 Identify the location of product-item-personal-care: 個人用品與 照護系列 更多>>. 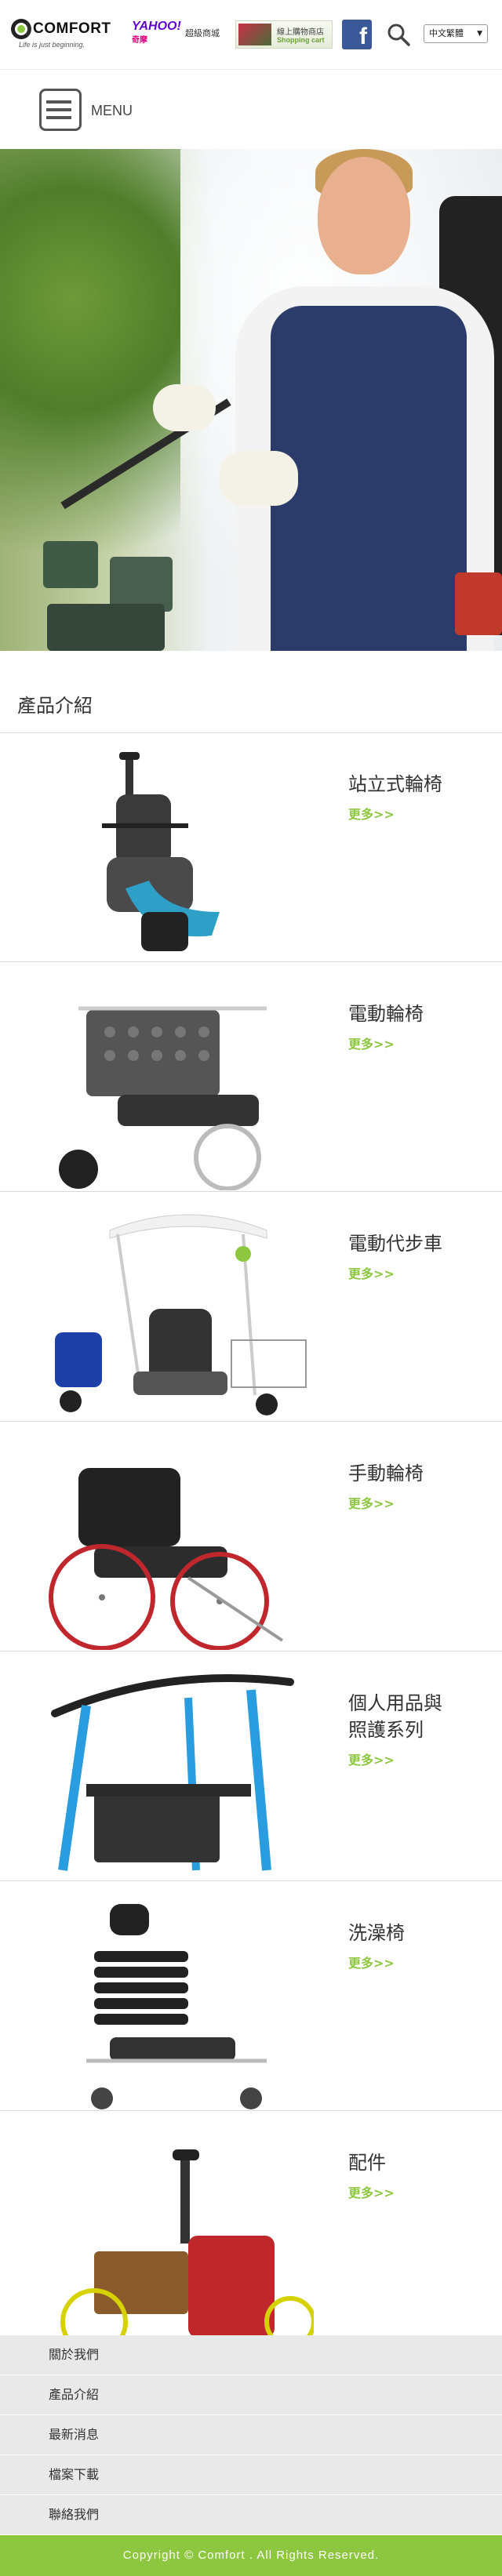
(251, 1766).